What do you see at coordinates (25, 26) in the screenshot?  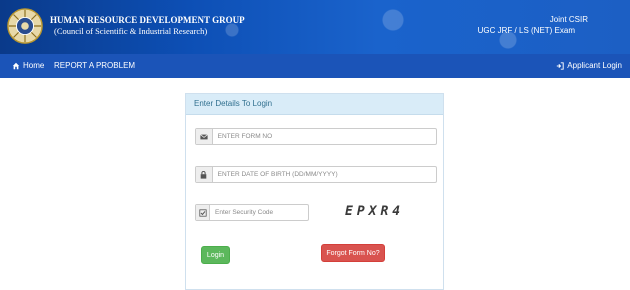 I see `csir-emblem-icon` at bounding box center [25, 26].